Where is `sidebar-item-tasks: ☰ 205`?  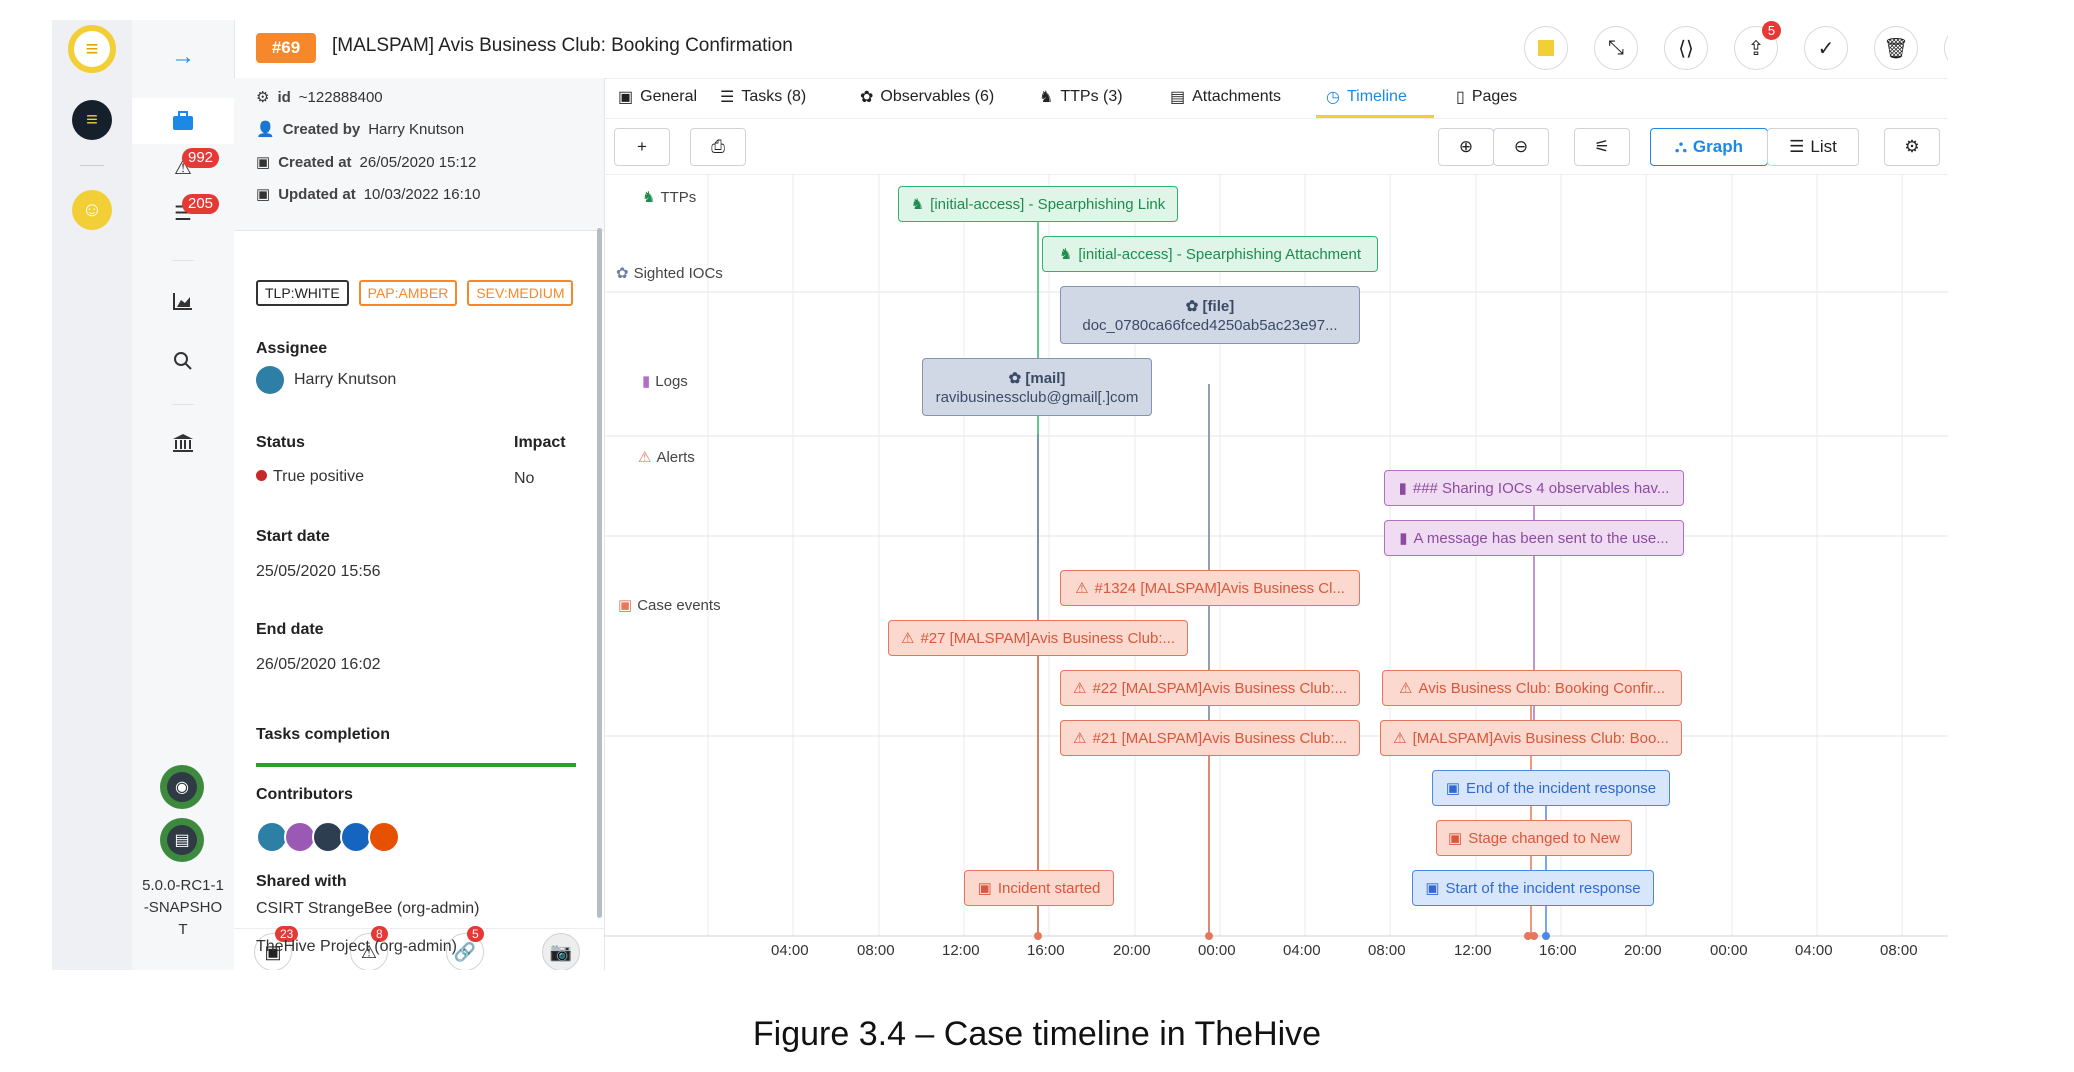 sidebar-item-tasks: ☰ 205 is located at coordinates (183, 213).